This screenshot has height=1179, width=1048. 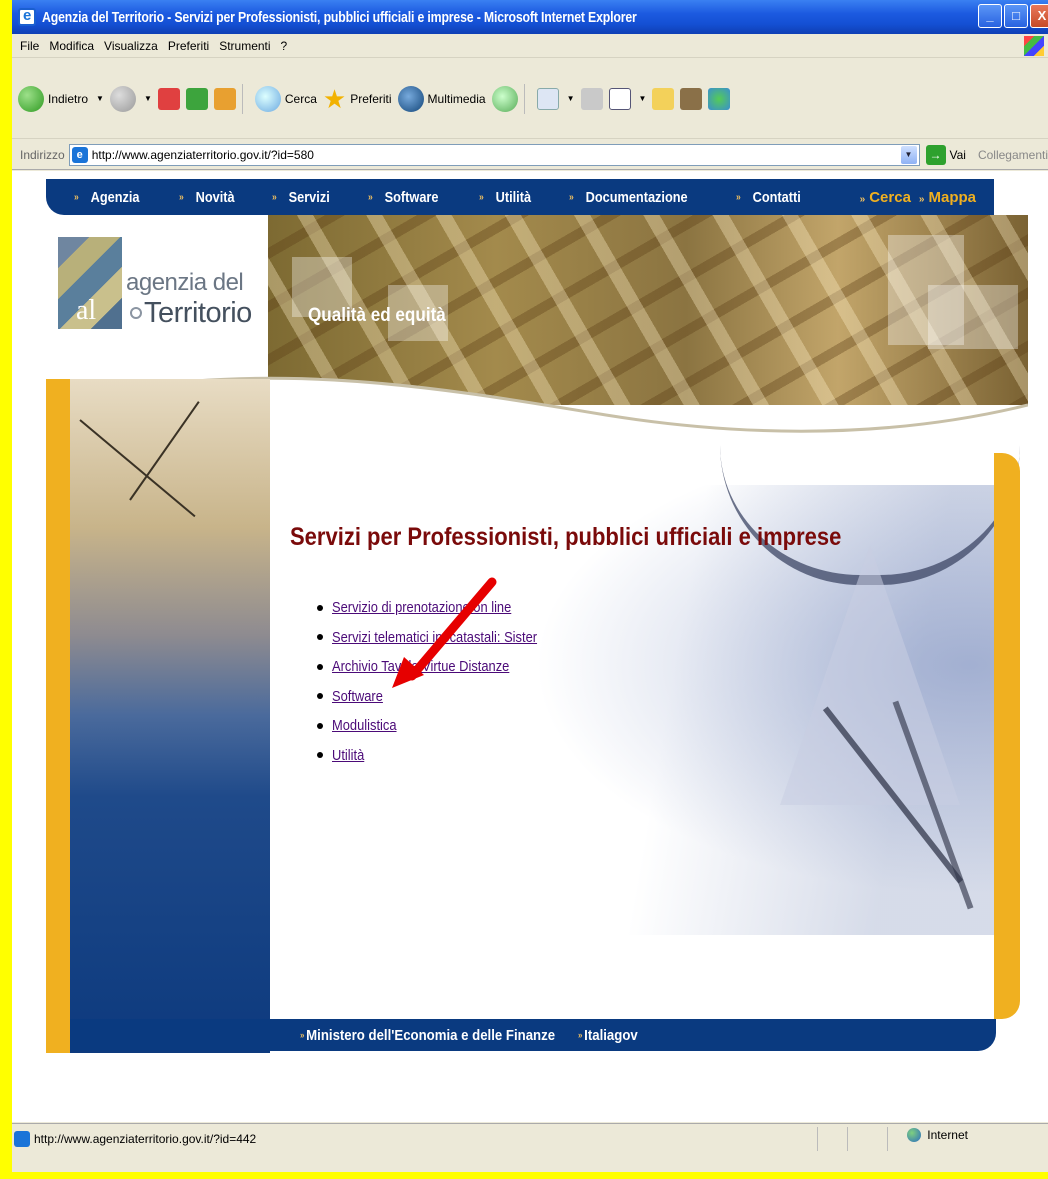 What do you see at coordinates (267, 98) in the screenshot?
I see `search-icon` at bounding box center [267, 98].